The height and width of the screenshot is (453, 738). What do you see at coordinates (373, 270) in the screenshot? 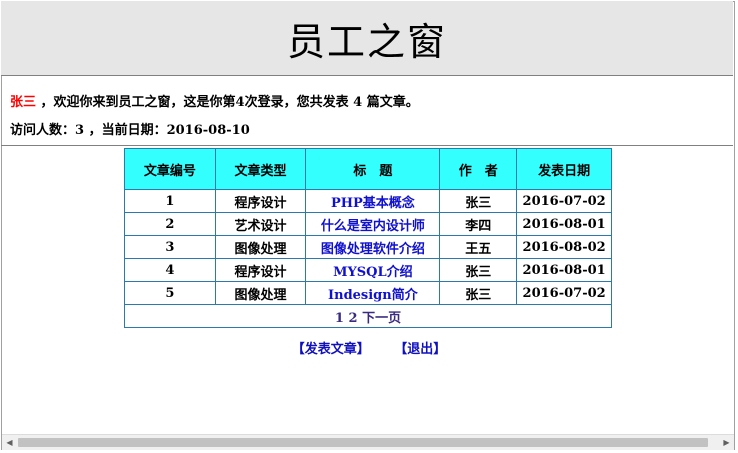
I see `article-title-link: MYSQL介绍` at bounding box center [373, 270].